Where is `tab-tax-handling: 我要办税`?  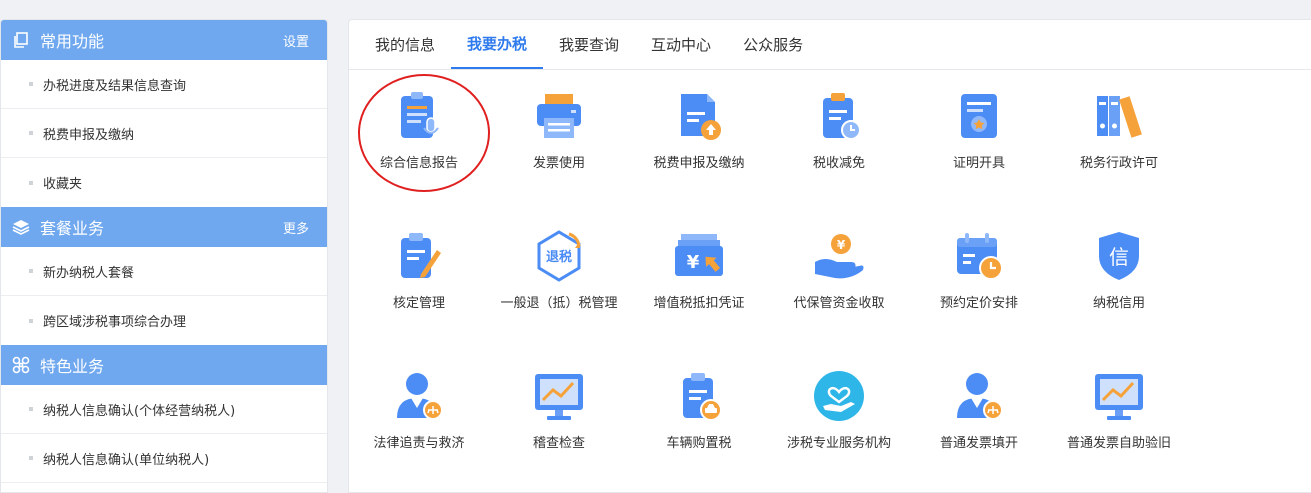 tab-tax-handling: 我要办税 is located at coordinates (497, 44).